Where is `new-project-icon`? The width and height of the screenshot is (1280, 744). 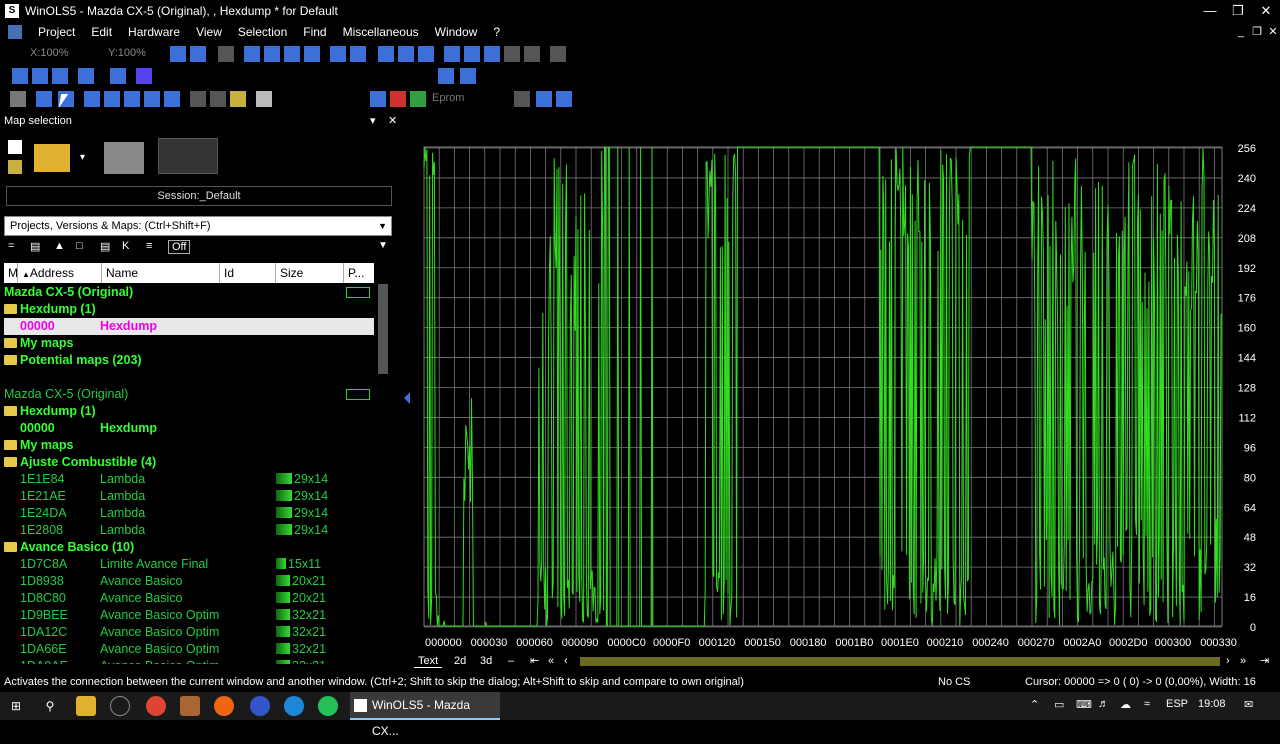
new-project-icon is located at coordinates (15, 147).